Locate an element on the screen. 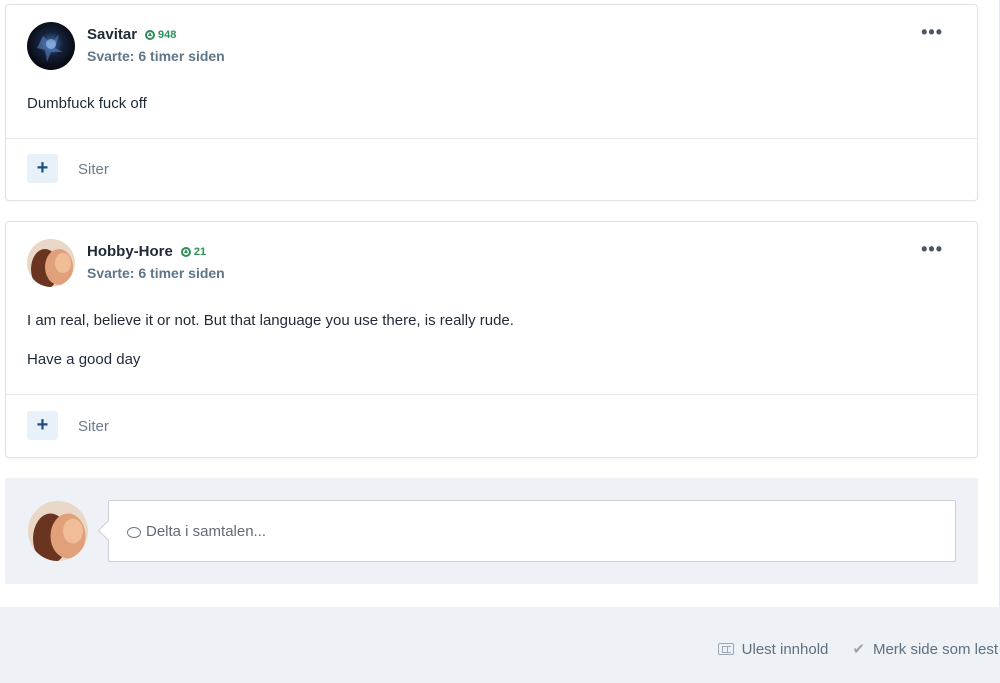 The width and height of the screenshot is (1000, 683). post-paragraph: Have a good day is located at coordinates (84, 359).